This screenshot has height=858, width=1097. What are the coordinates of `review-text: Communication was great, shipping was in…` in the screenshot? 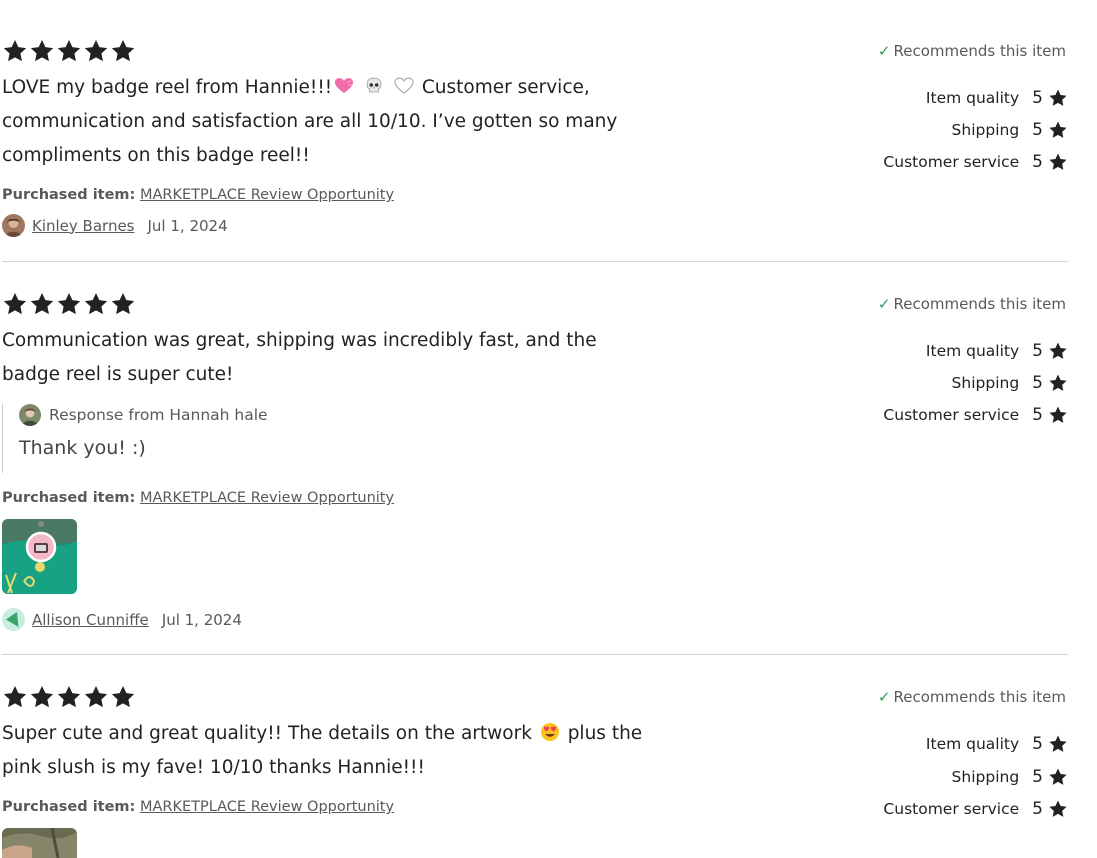 It's located at (299, 357).